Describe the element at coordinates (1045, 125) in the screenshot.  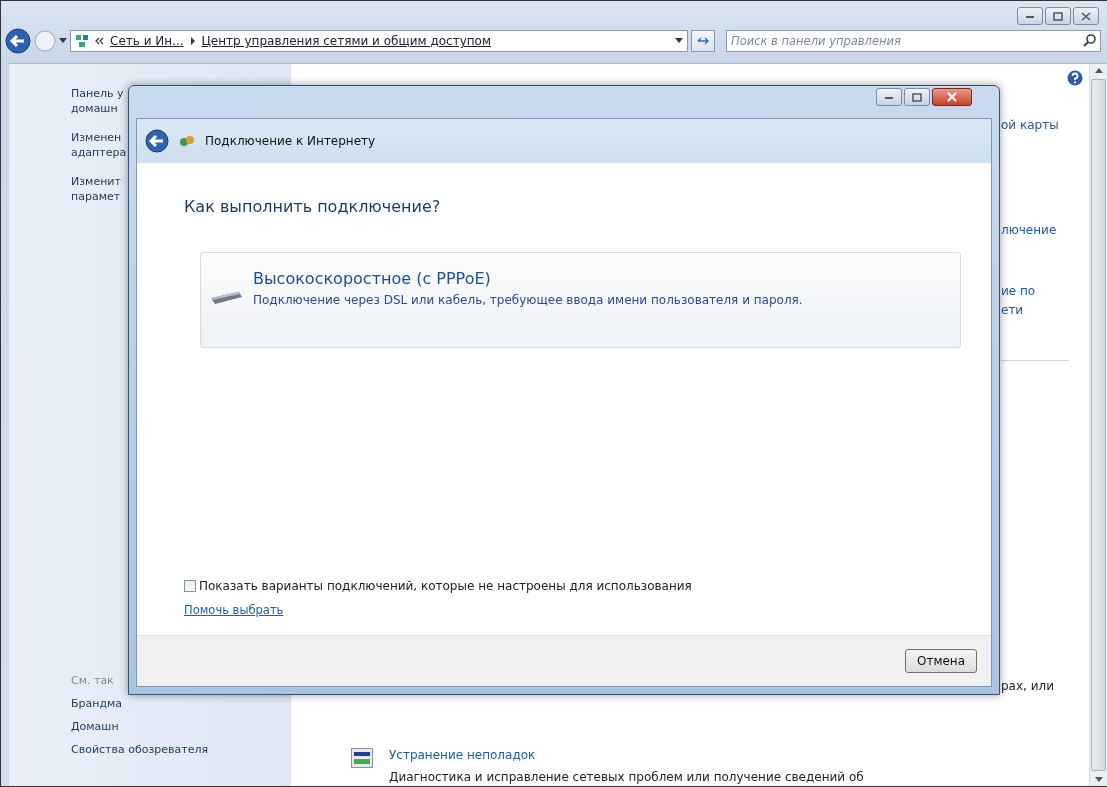
I see `link-text: ой карты` at that location.